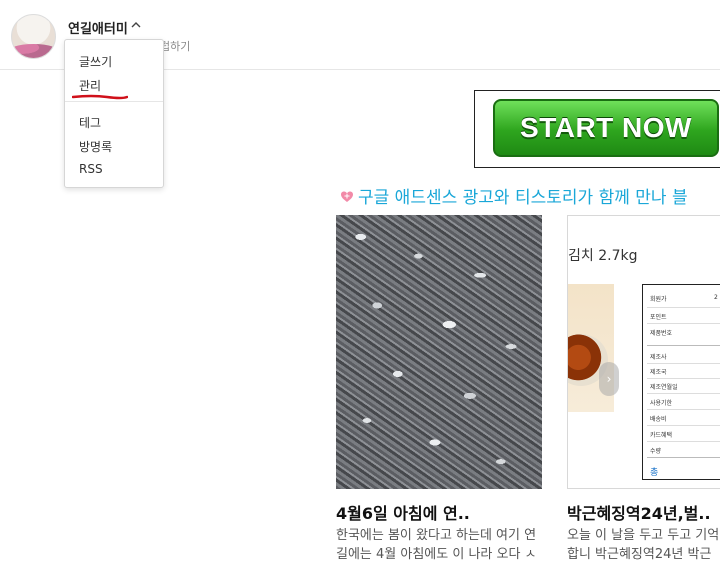  What do you see at coordinates (661, 435) in the screenshot?
I see `spec-label: 카드혜택` at bounding box center [661, 435].